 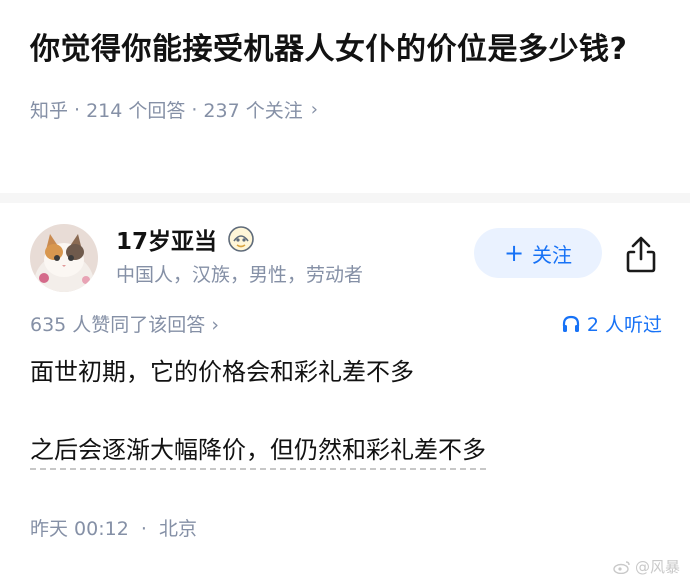 I want to click on plus-icon: +, so click(x=514, y=253).